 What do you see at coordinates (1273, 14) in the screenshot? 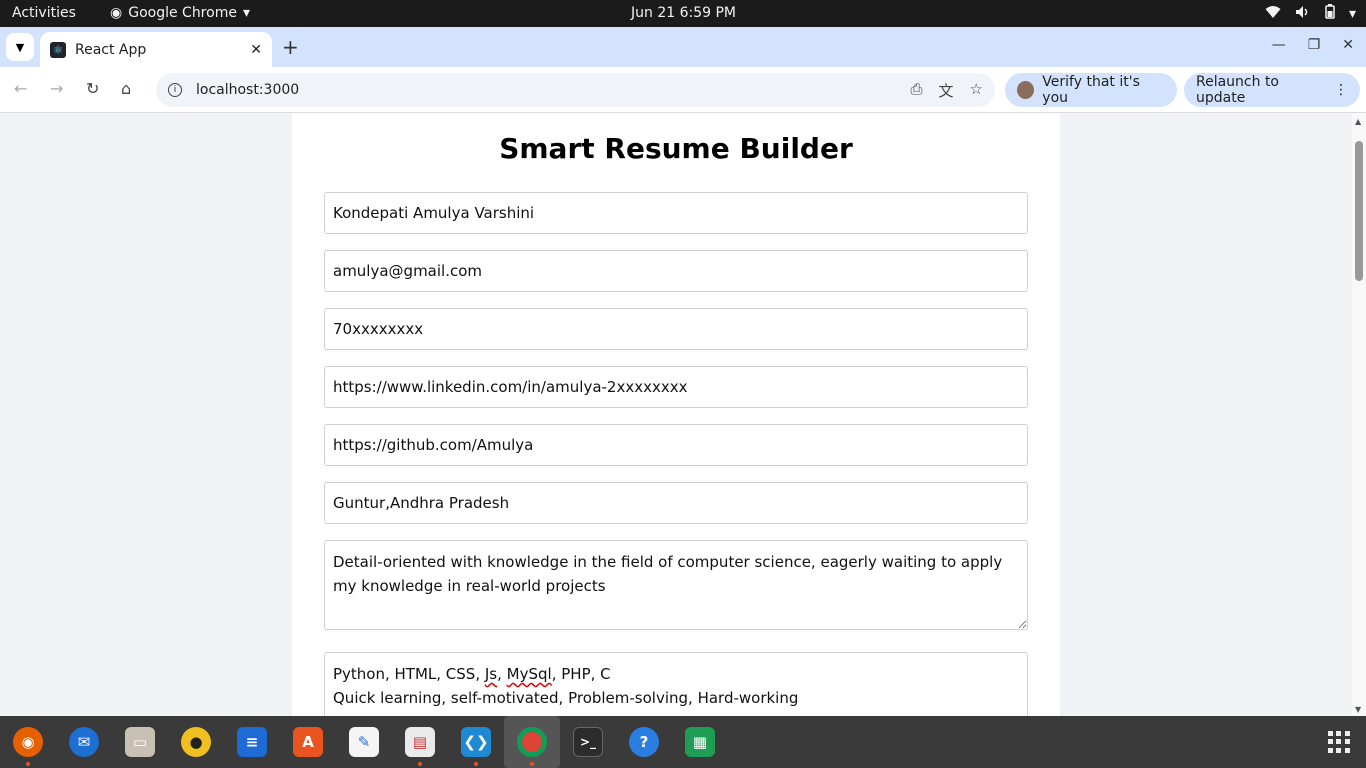
I see `wifi-icon` at bounding box center [1273, 14].